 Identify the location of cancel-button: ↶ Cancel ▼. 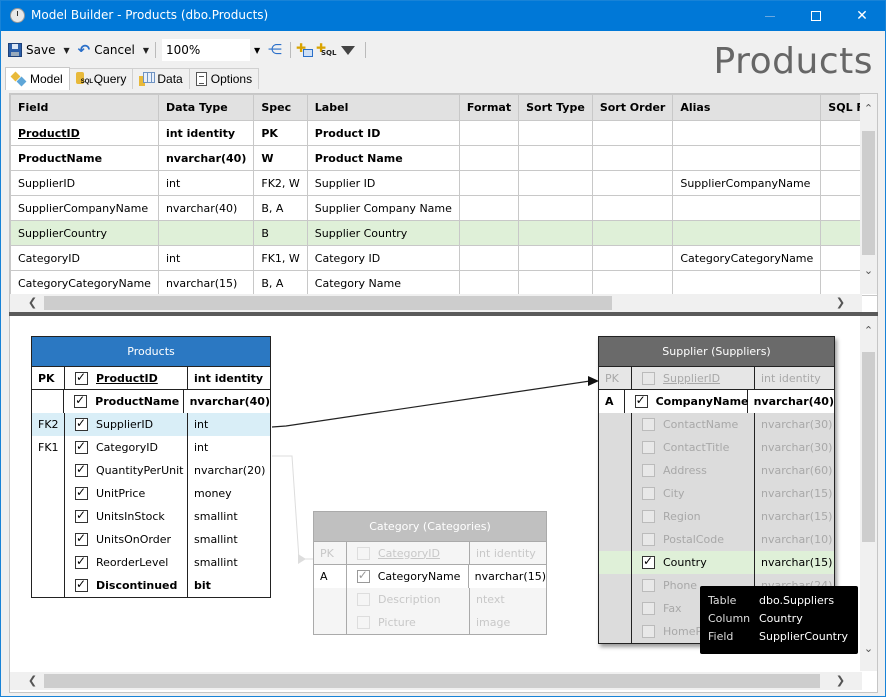
(113, 50).